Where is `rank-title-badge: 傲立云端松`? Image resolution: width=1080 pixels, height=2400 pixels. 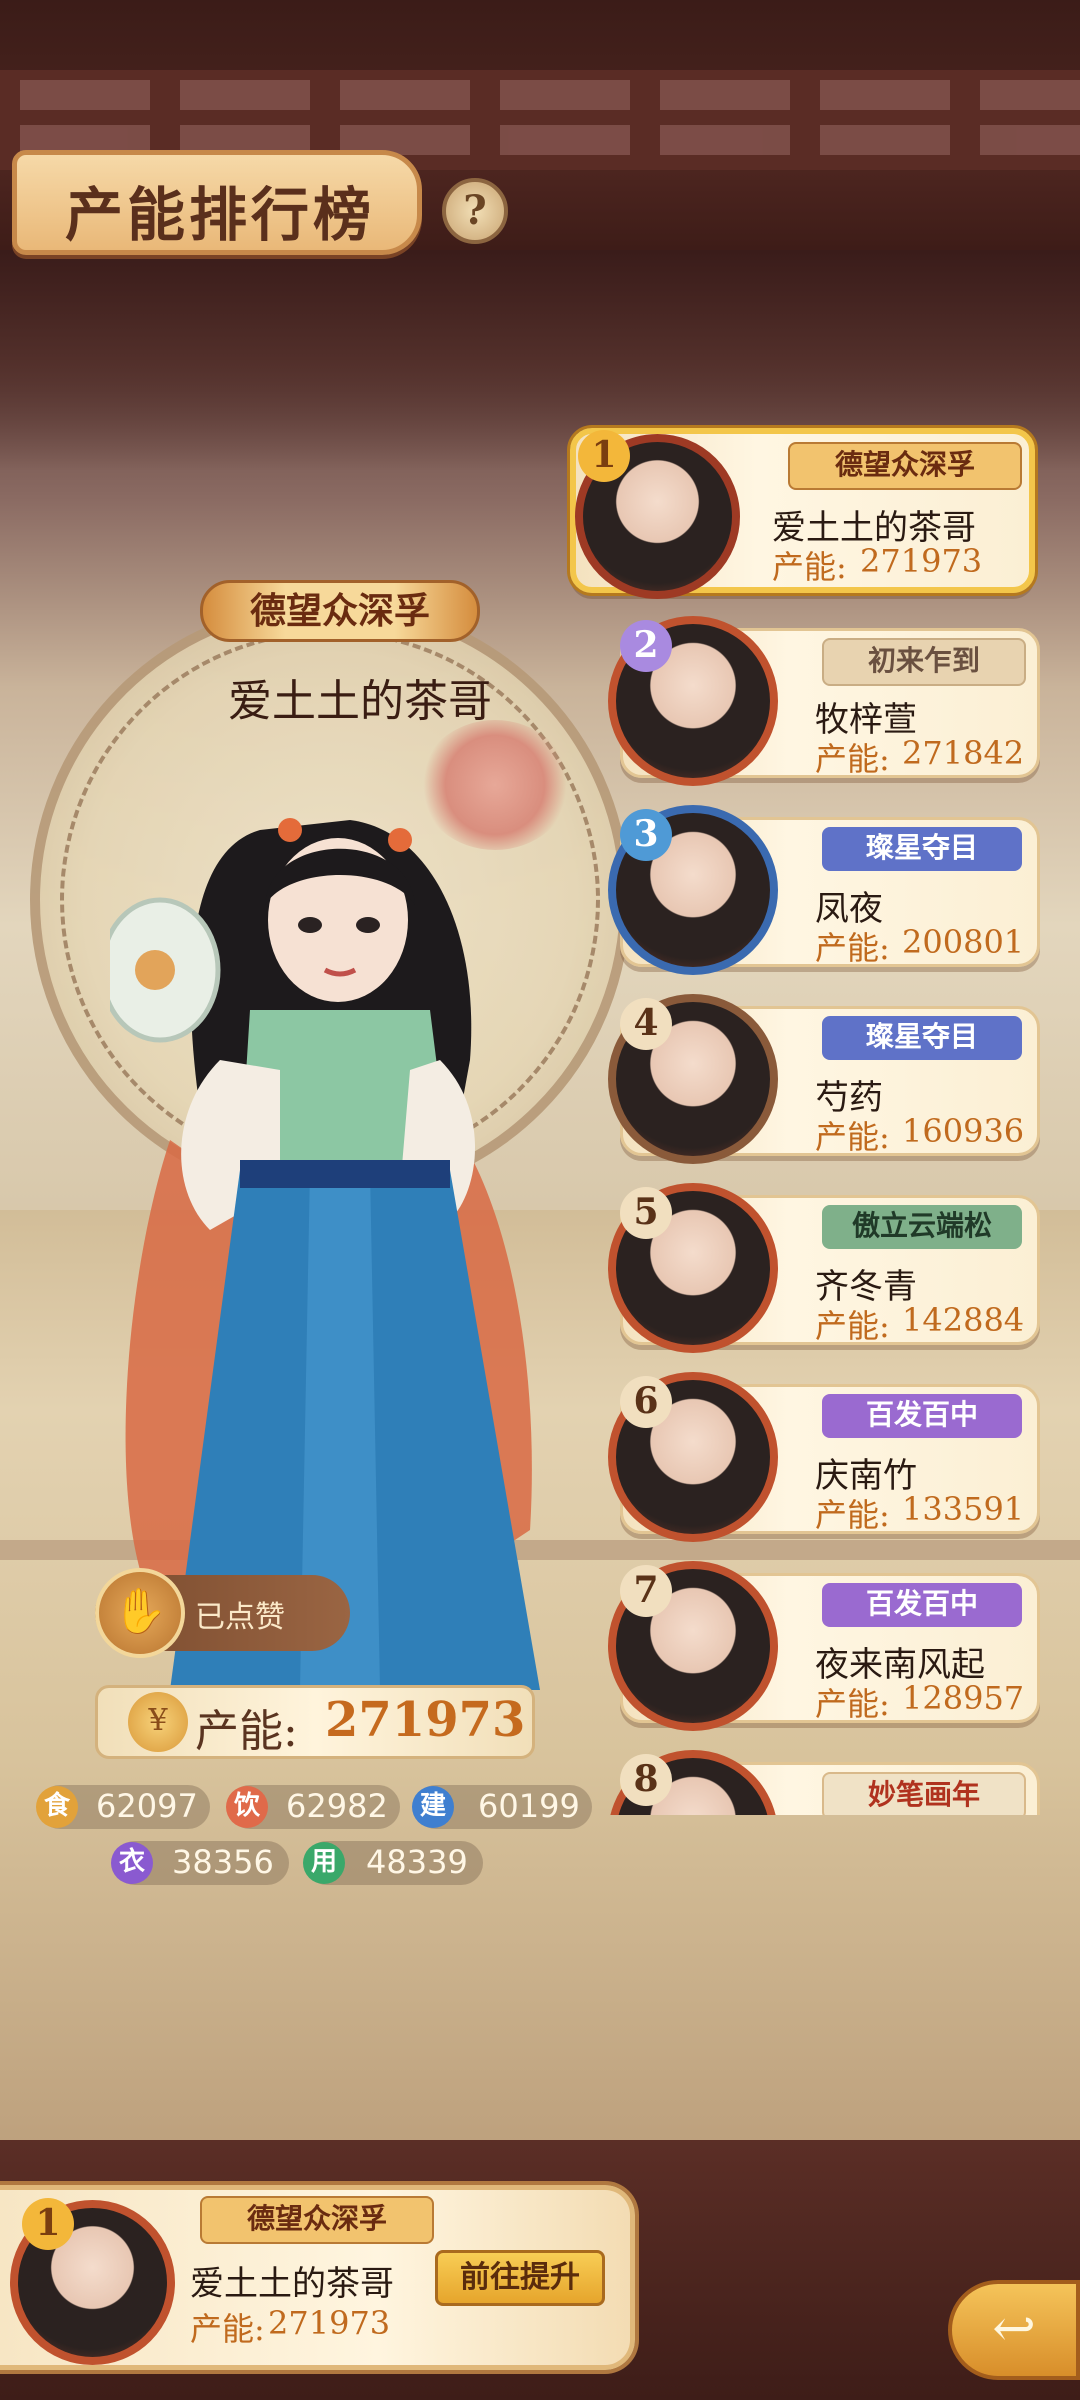 rank-title-badge: 傲立云端松 is located at coordinates (922, 1227).